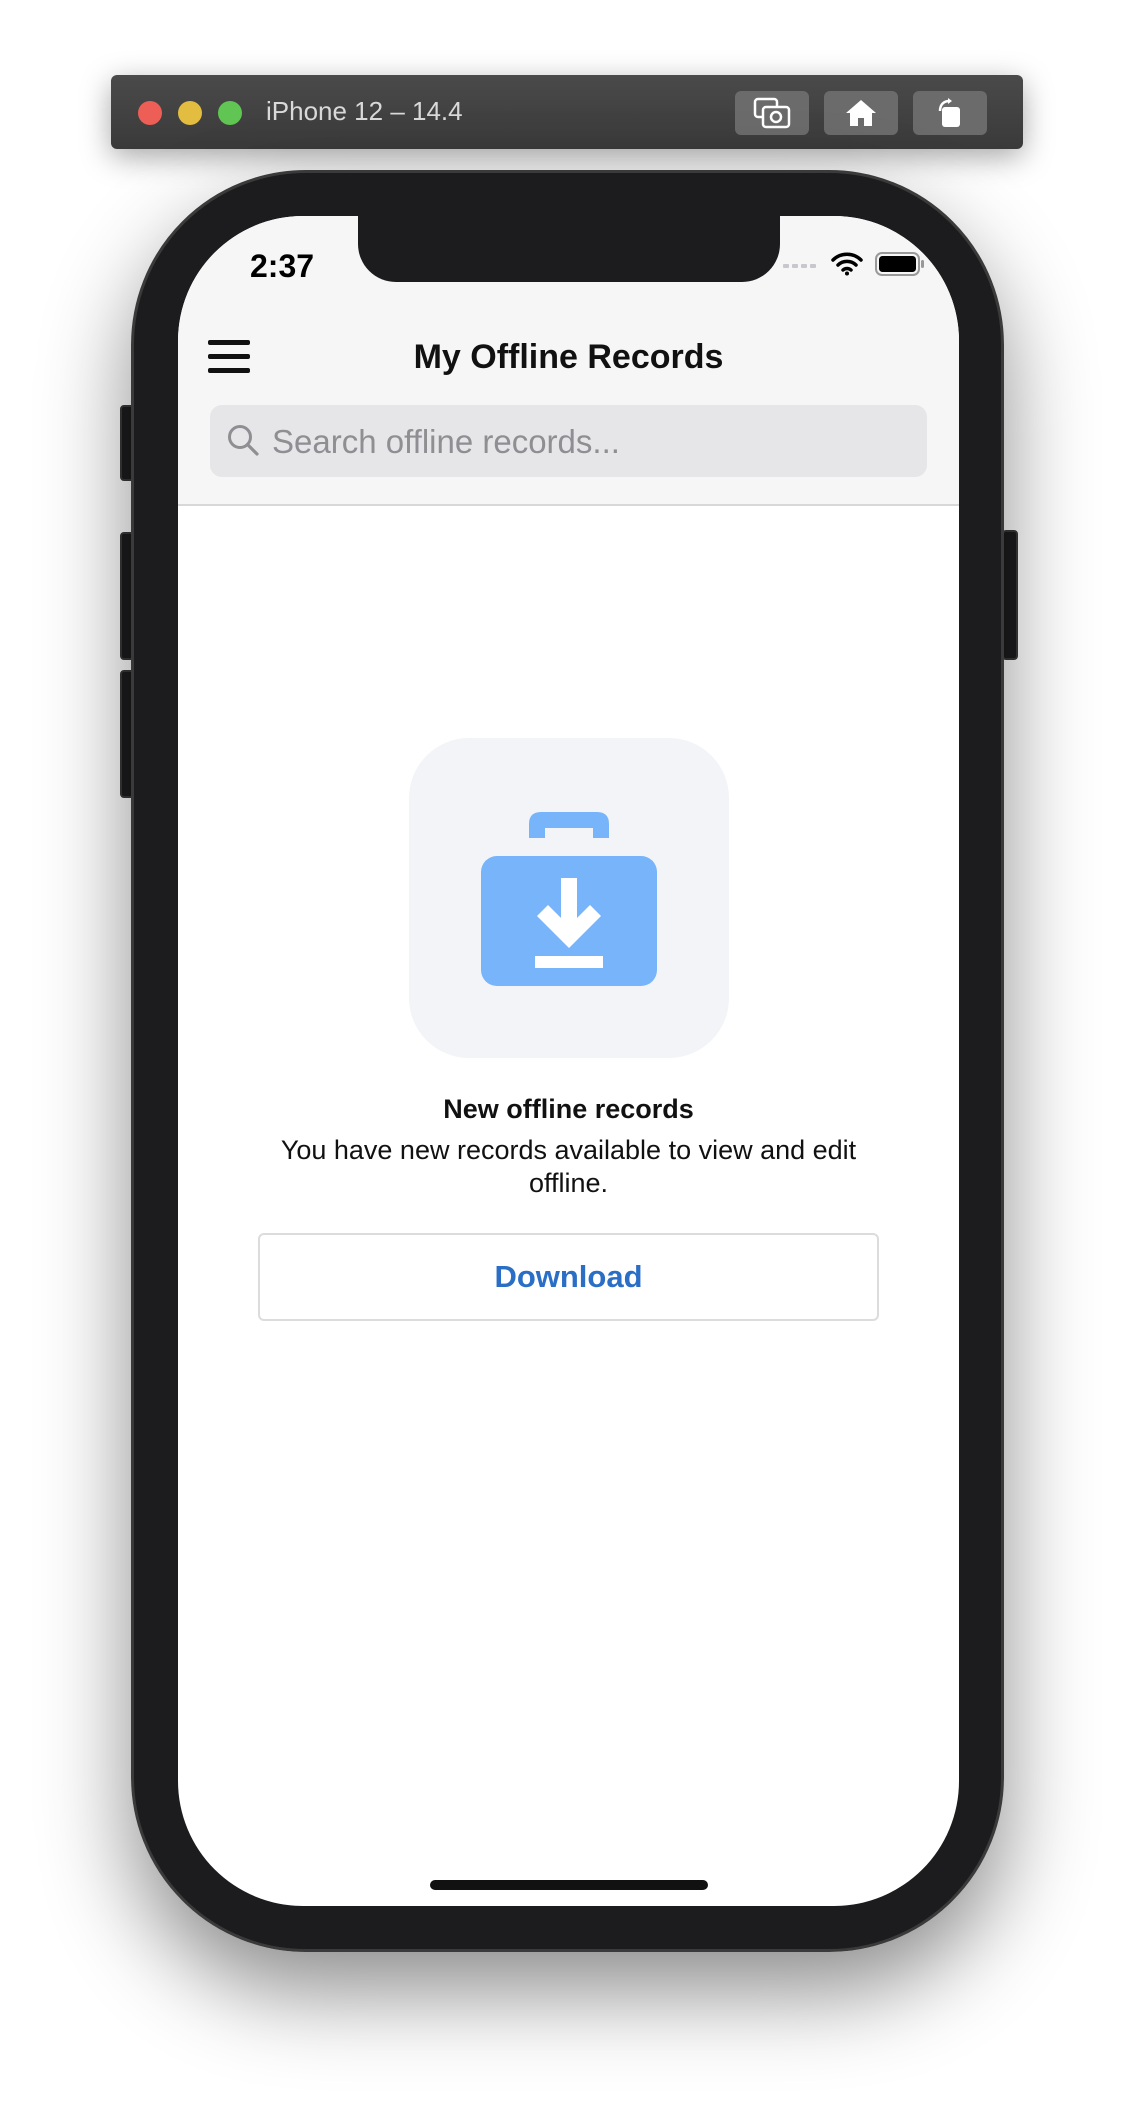 The height and width of the screenshot is (2102, 1136). I want to click on search-icon, so click(243, 440).